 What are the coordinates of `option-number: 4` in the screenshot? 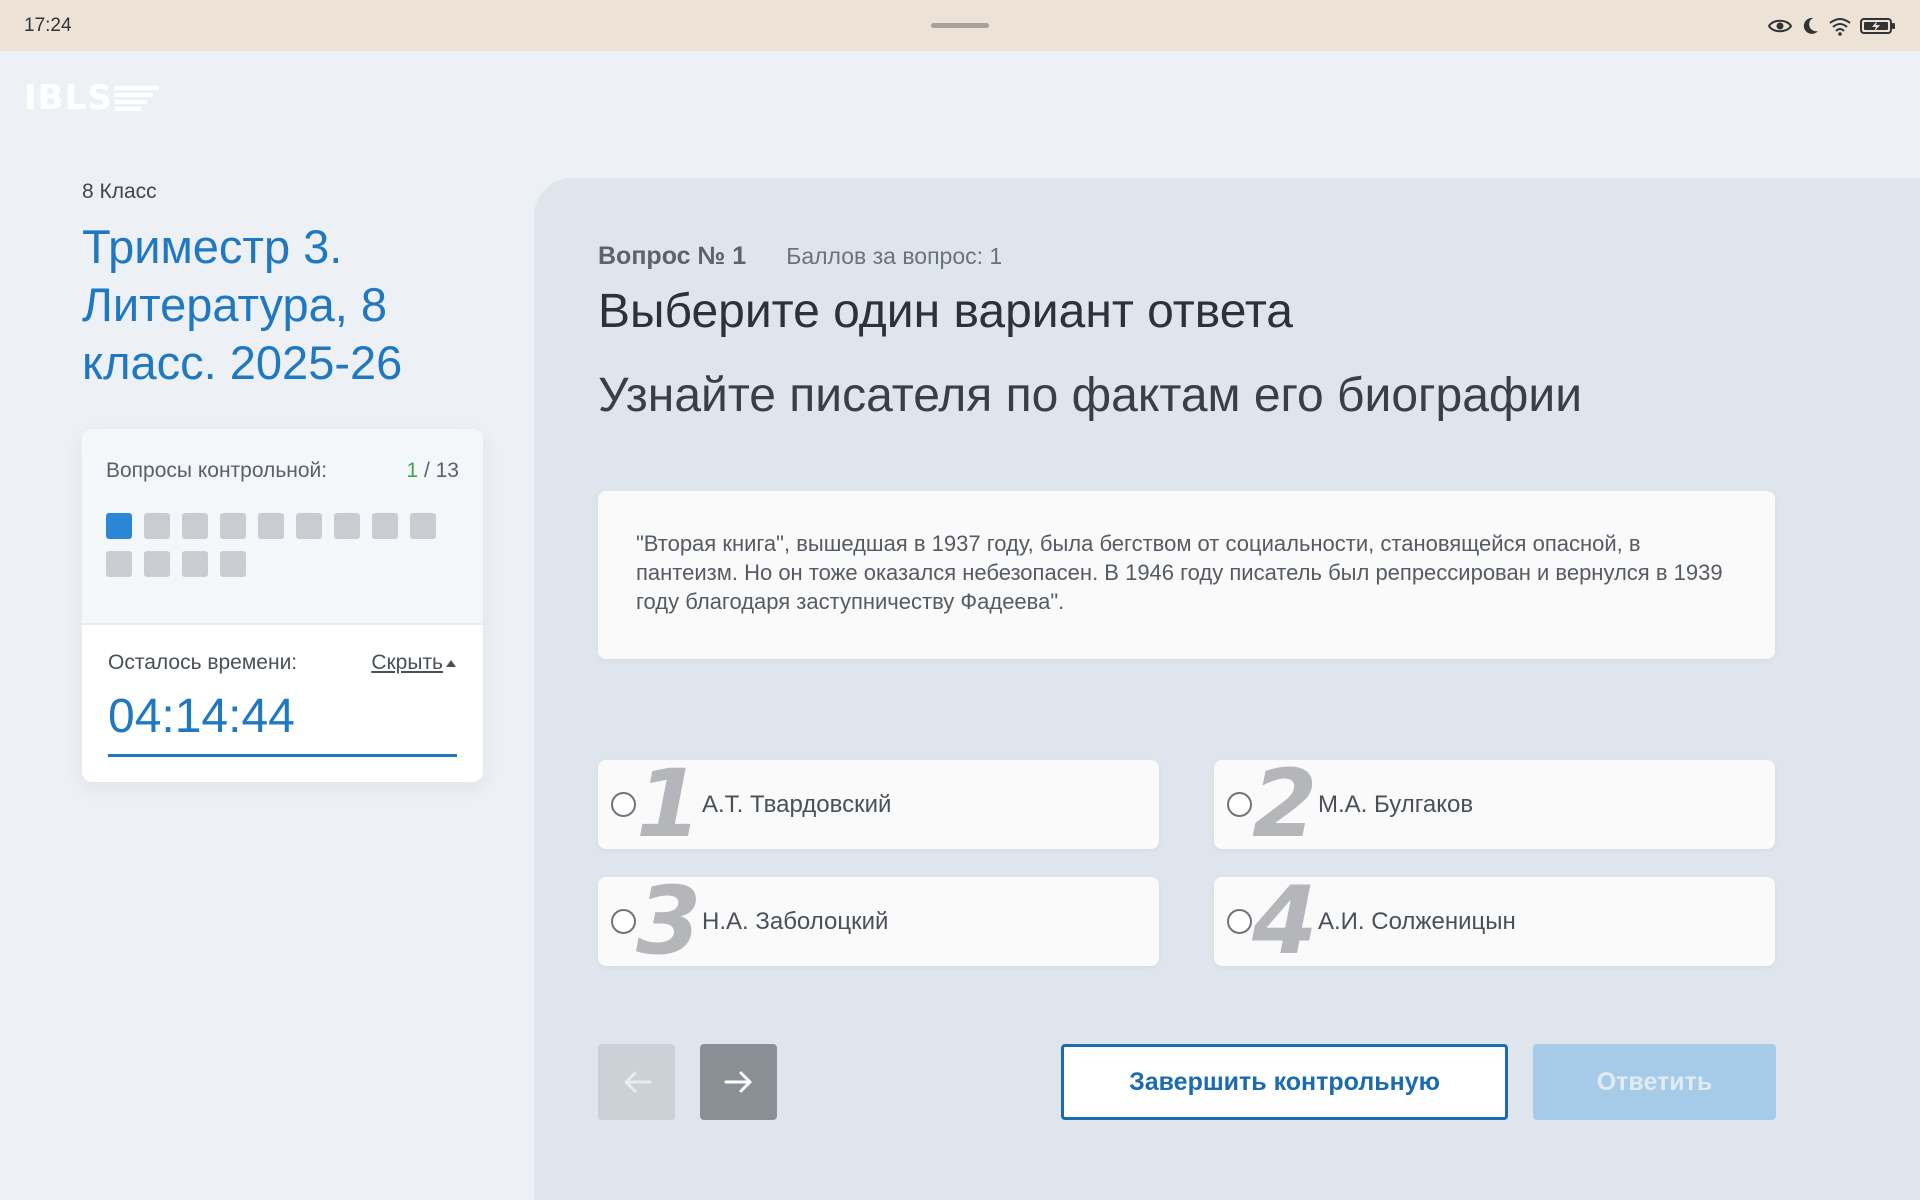 It's located at (1285, 921).